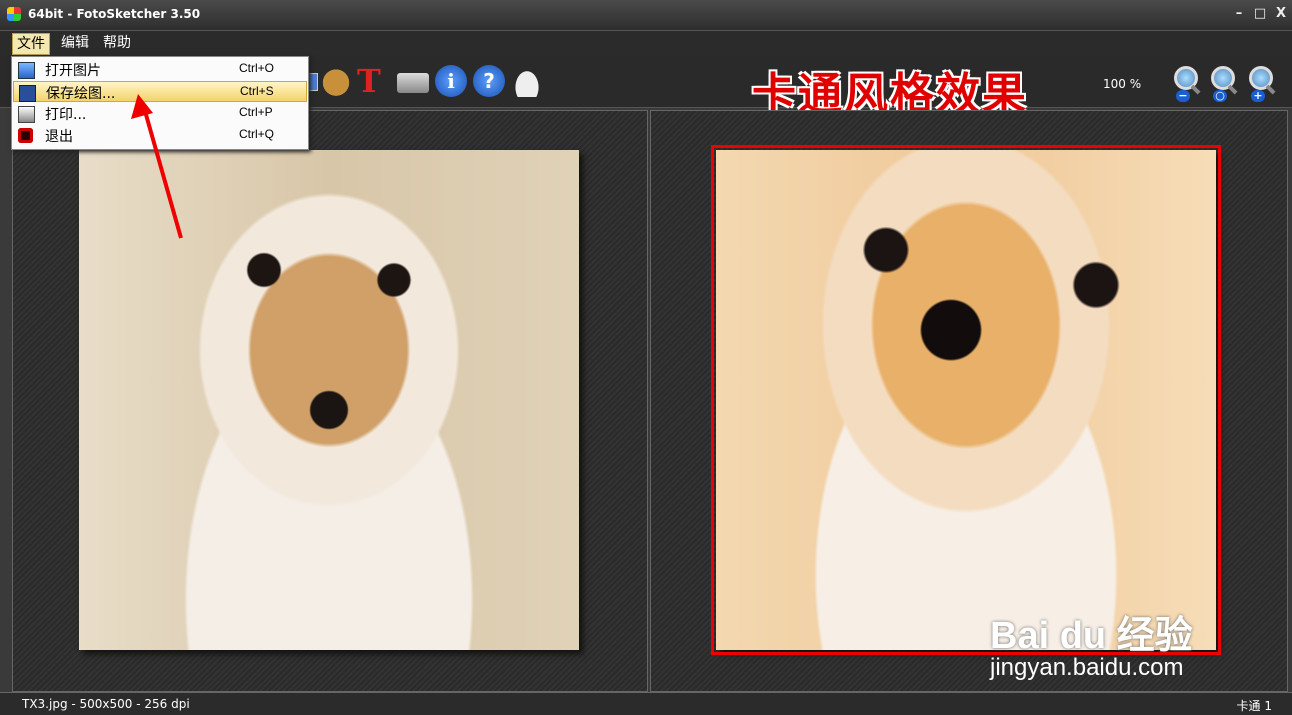 Image resolution: width=1292 pixels, height=715 pixels. I want to click on file-info: TX3.jpg - 500x500 - 256 dpi, so click(106, 704).